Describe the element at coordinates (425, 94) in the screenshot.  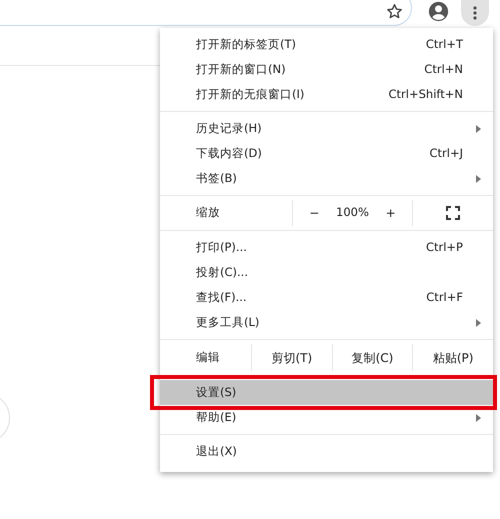
I see `shortcut-text: Ctrl+Shift+N` at that location.